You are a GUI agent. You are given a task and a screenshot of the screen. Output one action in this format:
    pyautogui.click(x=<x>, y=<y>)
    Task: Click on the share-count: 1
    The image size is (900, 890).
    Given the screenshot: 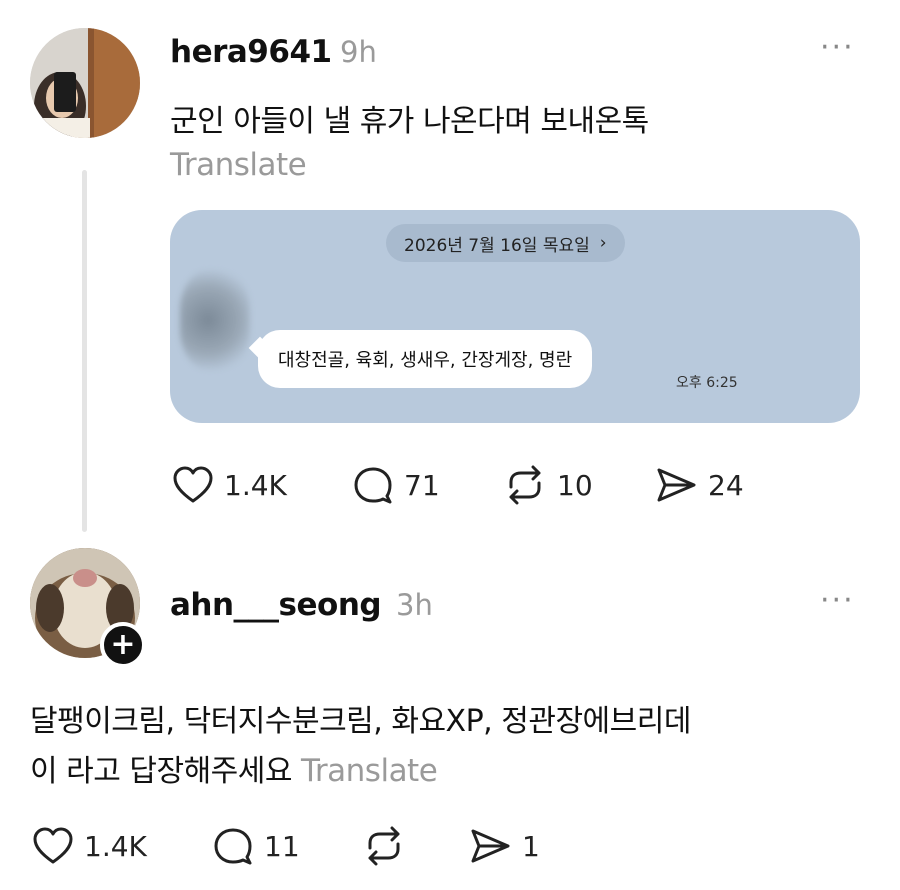 What is the action you would take?
    pyautogui.click(x=531, y=846)
    